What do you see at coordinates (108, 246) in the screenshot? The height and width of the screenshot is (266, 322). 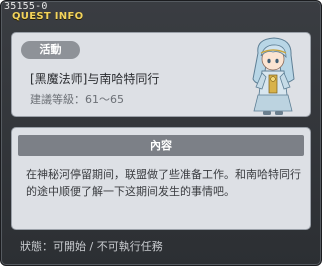 I see `status-value: 可開始 / 不可執行任務` at bounding box center [108, 246].